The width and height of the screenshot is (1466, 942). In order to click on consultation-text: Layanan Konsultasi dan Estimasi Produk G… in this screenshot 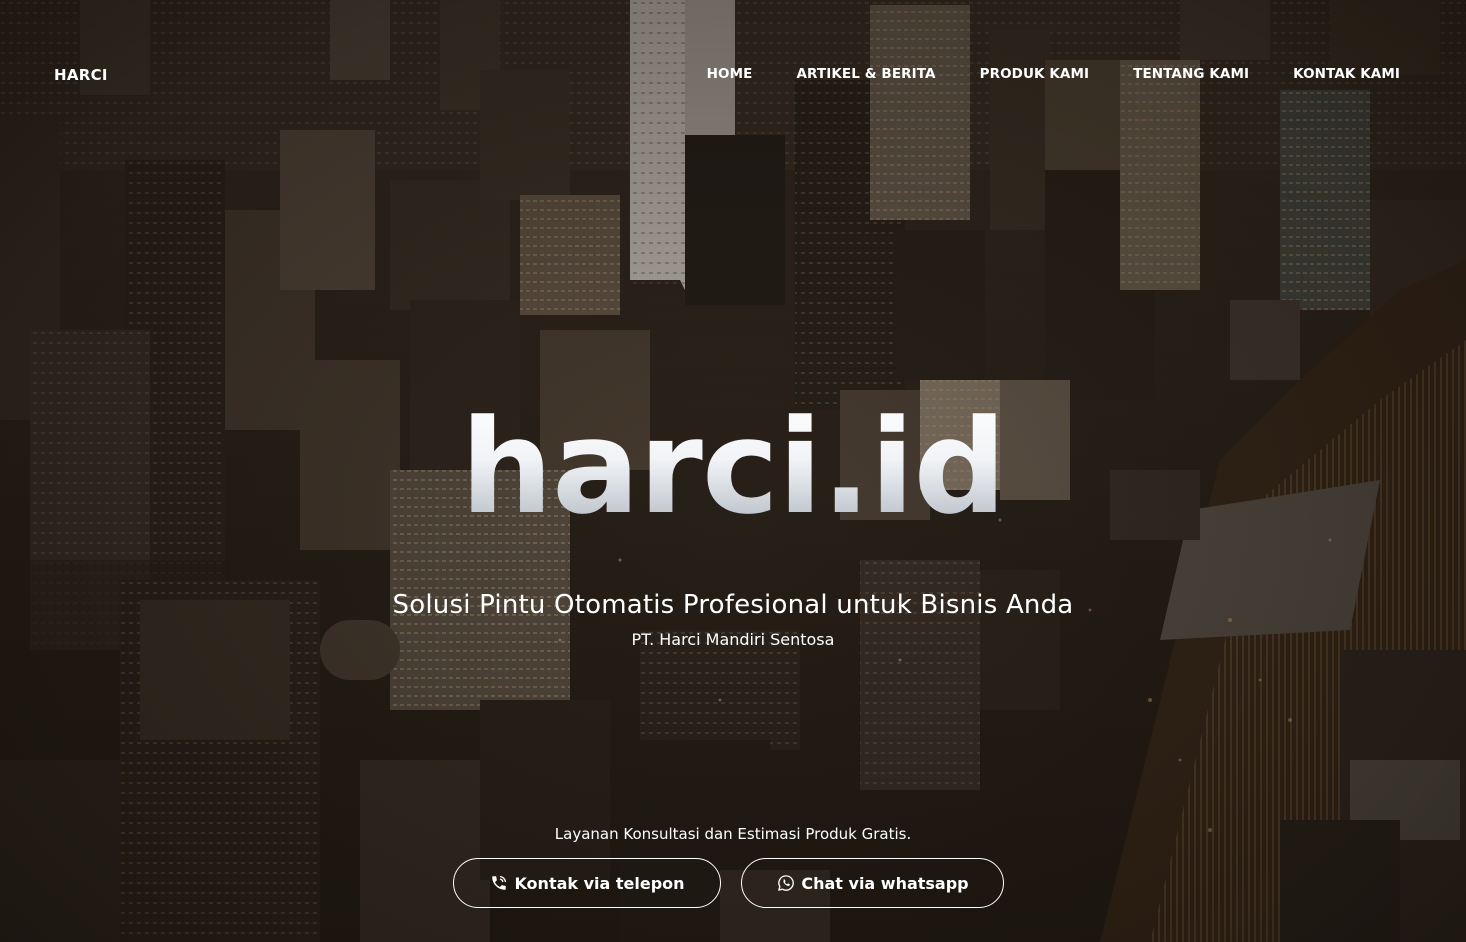, I will do `click(733, 834)`.